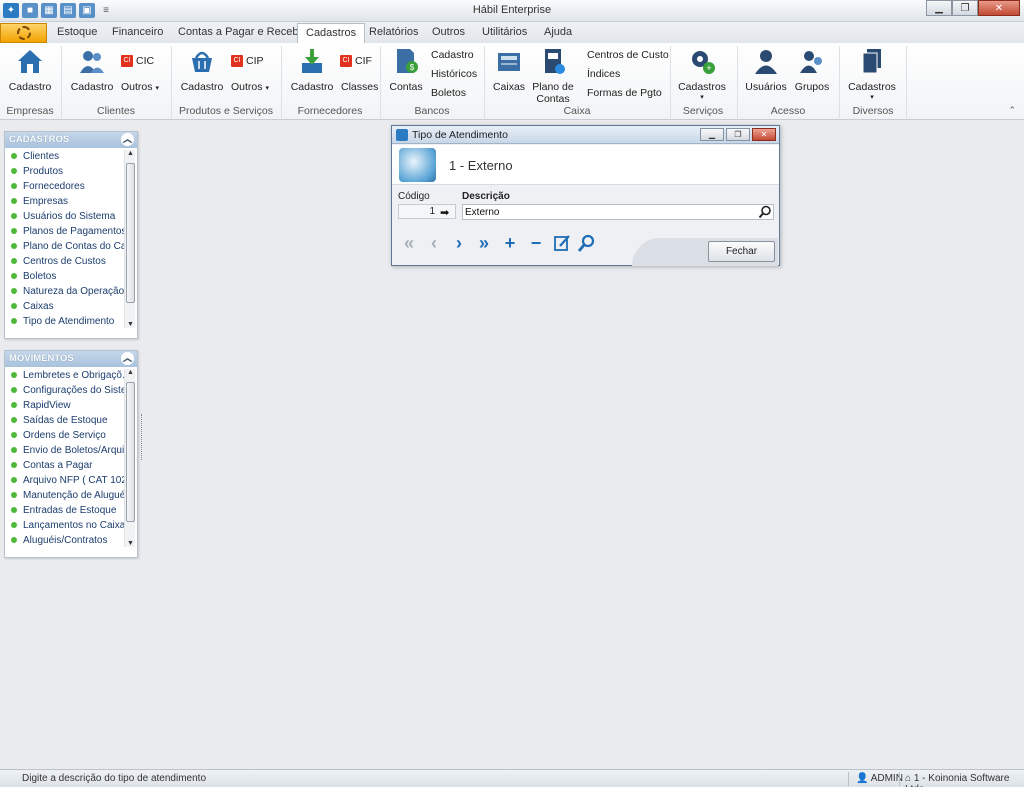 The height and width of the screenshot is (787, 1024). I want to click on first-record-icon: «, so click(409, 243).